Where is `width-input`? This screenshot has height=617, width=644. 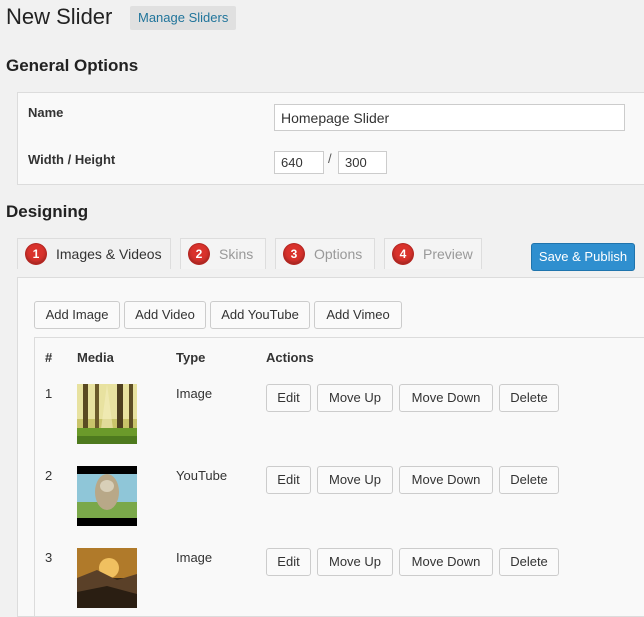 width-input is located at coordinates (299, 162).